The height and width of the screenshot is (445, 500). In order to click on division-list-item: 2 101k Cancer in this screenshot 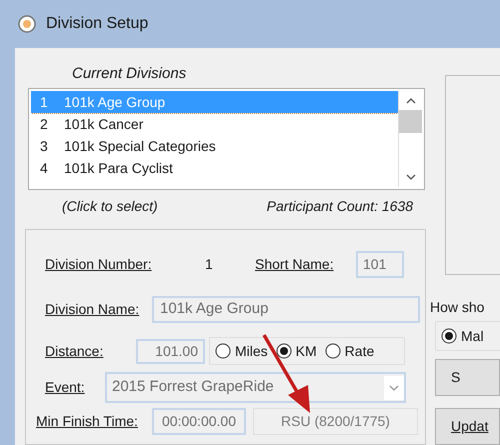, I will do `click(214, 124)`.